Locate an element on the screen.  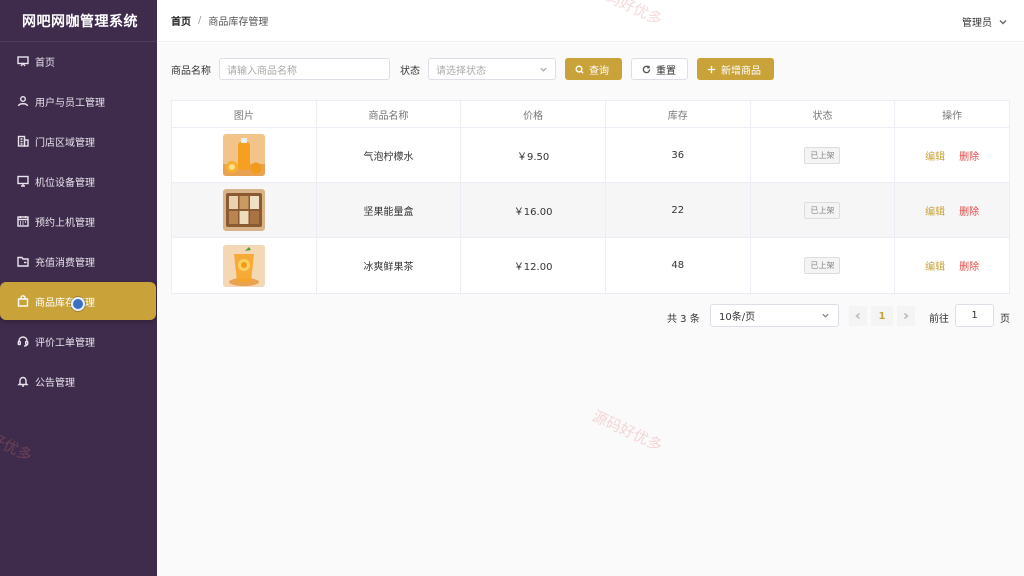
sidebar-item-recharge: 充值消费管理 is located at coordinates (78, 261).